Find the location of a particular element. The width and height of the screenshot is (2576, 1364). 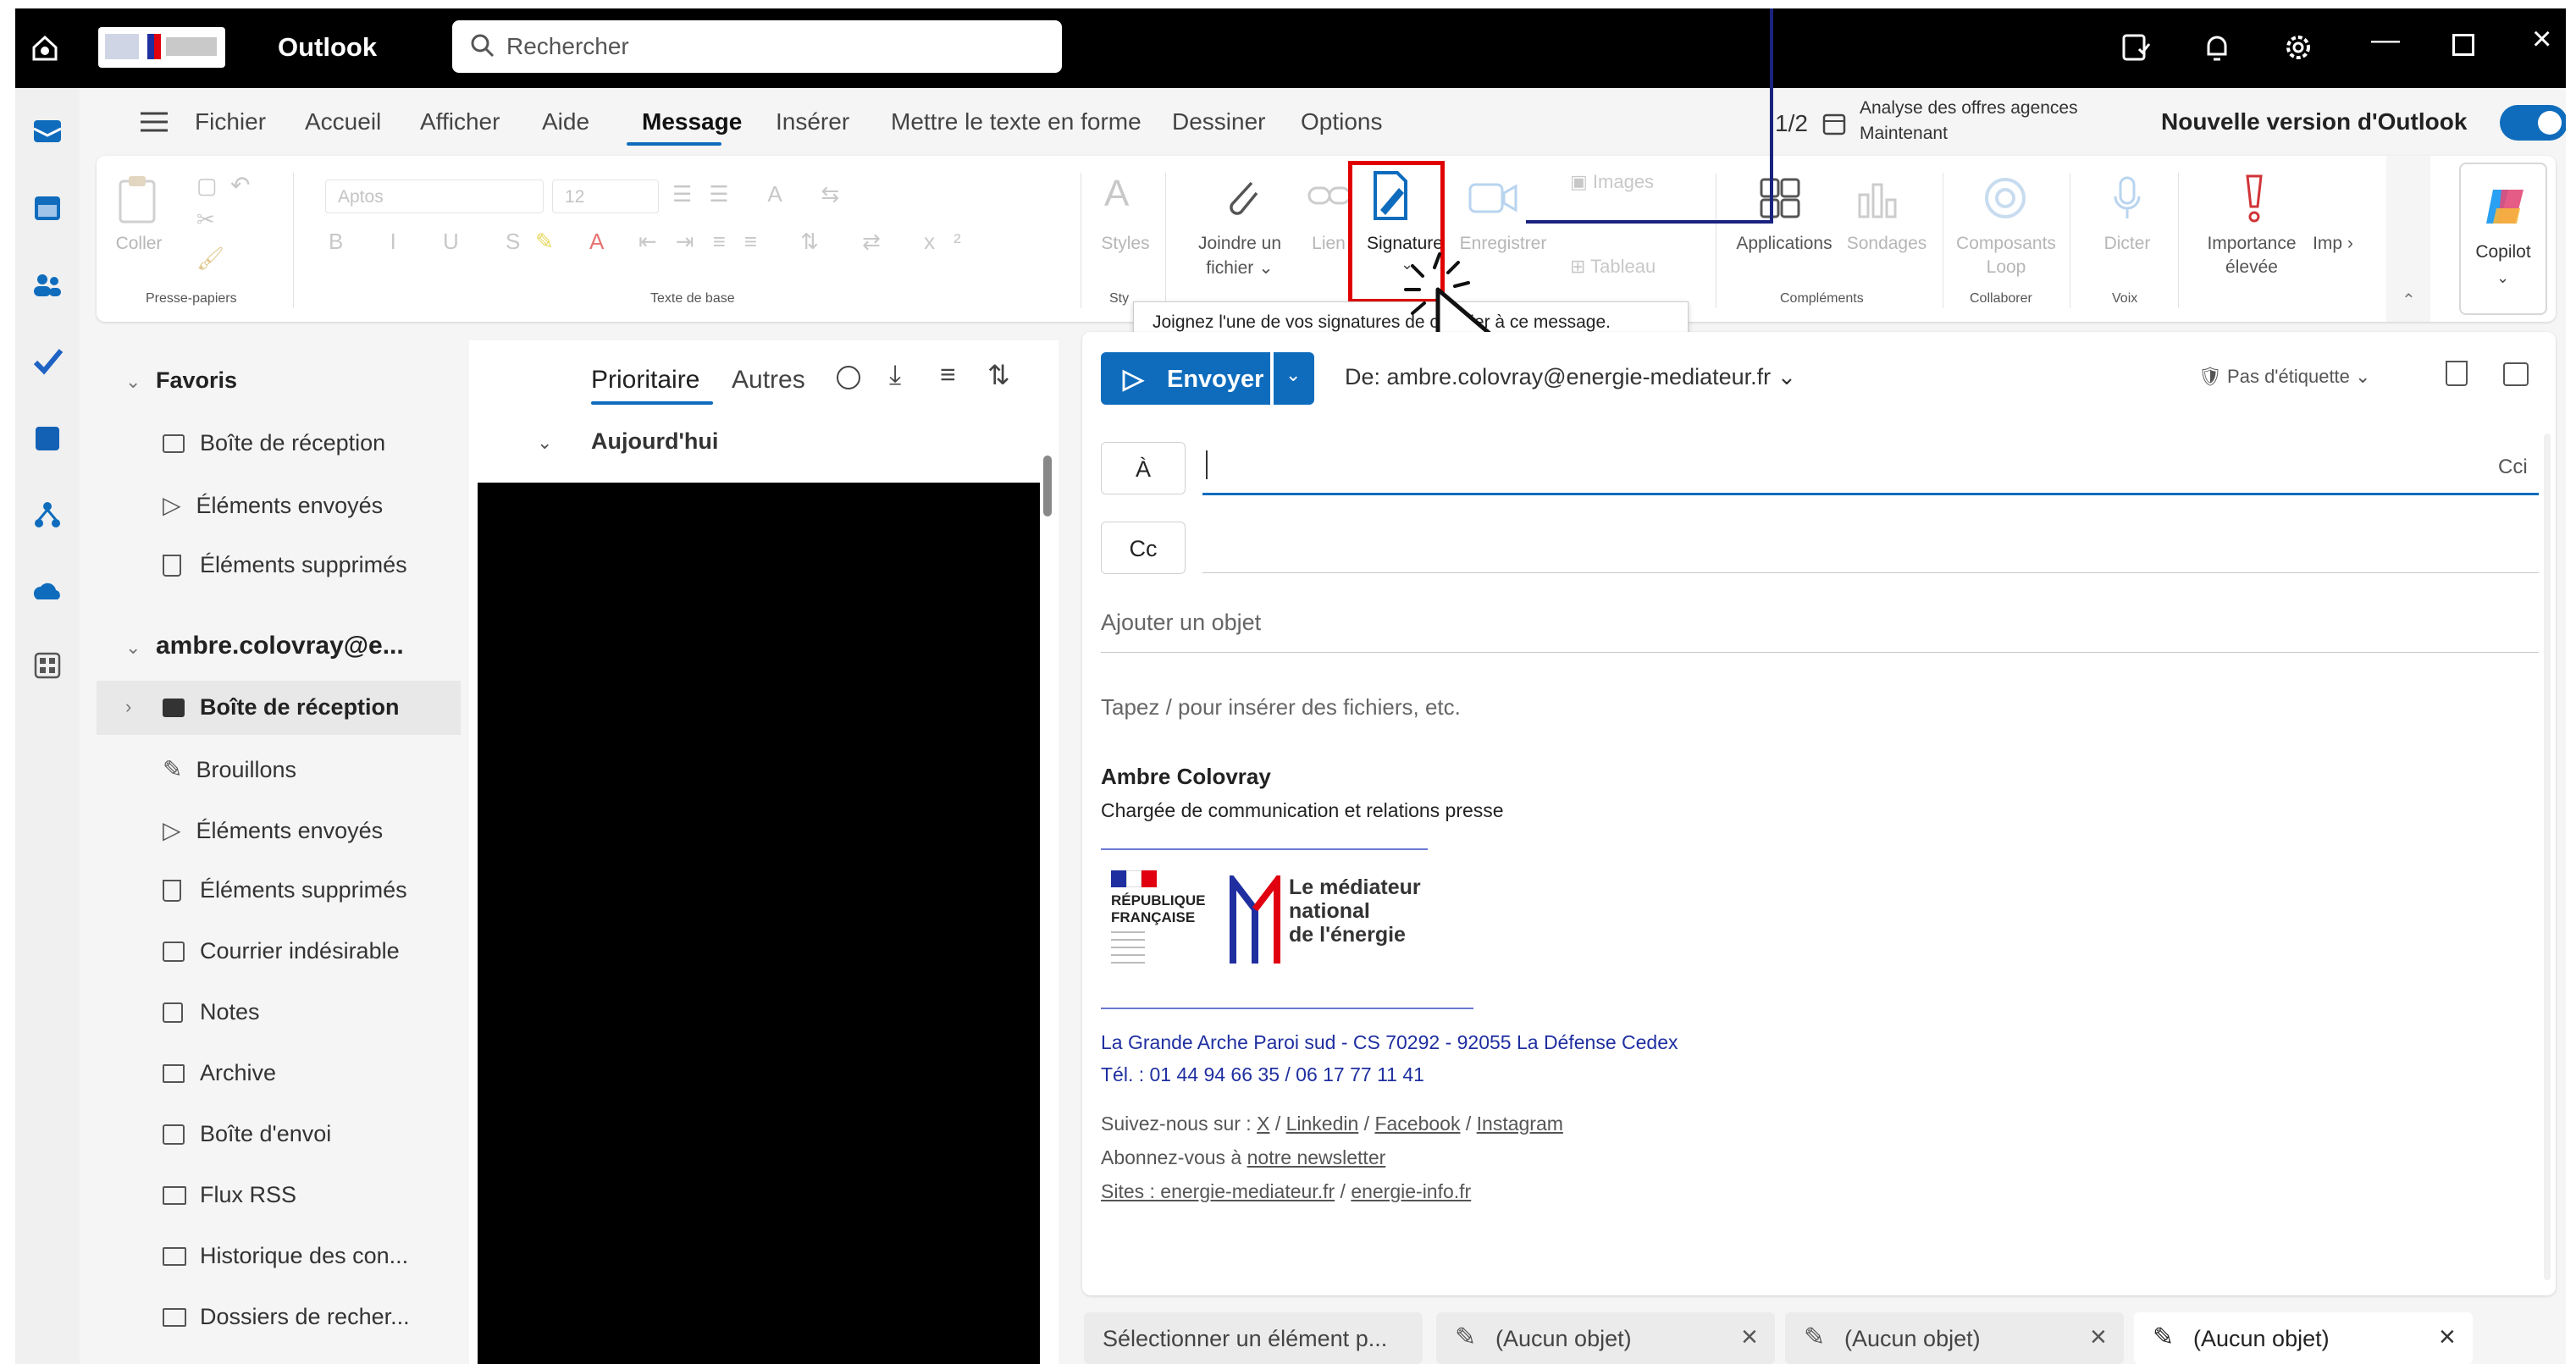

send-options-button: ⌄ is located at coordinates (1294, 378).